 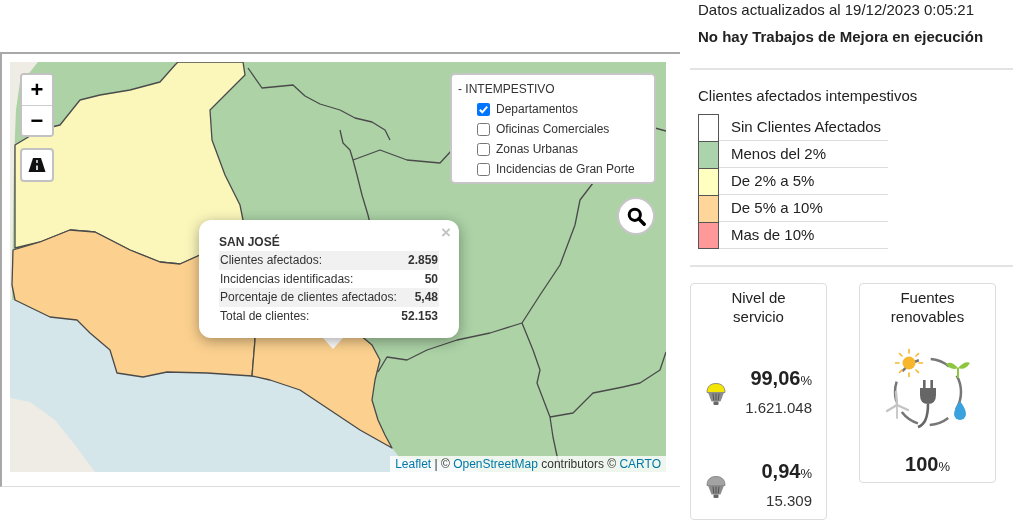 What do you see at coordinates (422, 260) in the screenshot?
I see `popup-value: 2.859` at bounding box center [422, 260].